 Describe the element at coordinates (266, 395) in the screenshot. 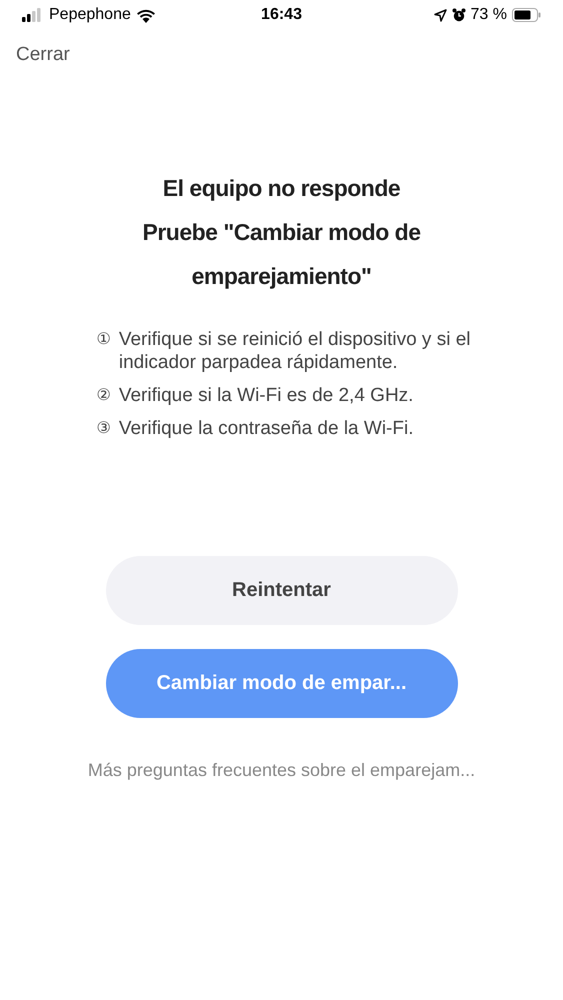

I see `step-text: Verifique si la Wi-Fi es de 2,4 GHz.` at that location.